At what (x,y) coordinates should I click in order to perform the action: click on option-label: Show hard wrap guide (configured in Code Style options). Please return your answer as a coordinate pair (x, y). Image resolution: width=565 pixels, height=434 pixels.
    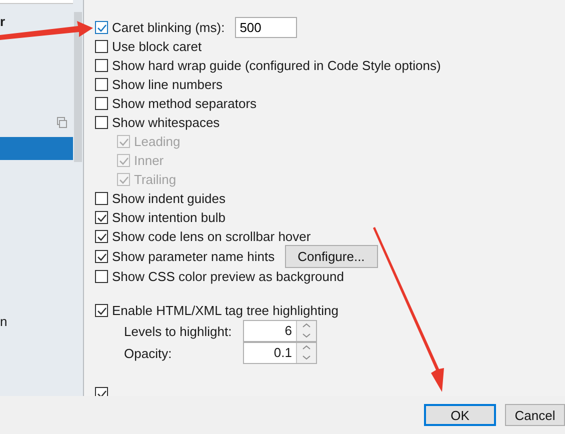
    Looking at the image, I should click on (276, 65).